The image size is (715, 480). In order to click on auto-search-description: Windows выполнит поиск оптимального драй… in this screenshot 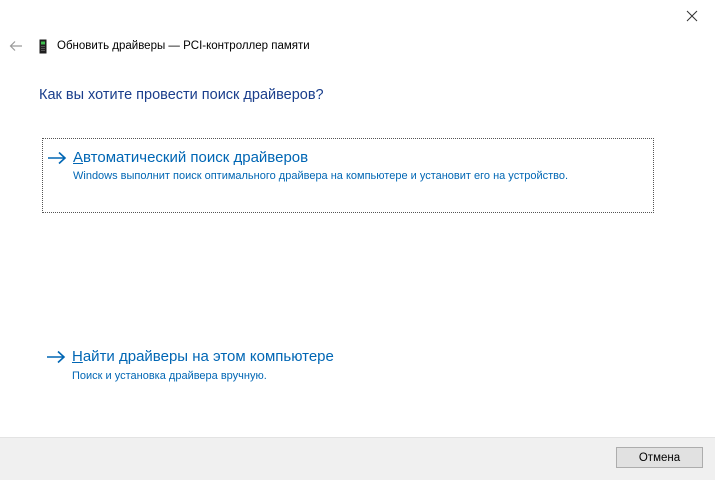, I will do `click(321, 176)`.